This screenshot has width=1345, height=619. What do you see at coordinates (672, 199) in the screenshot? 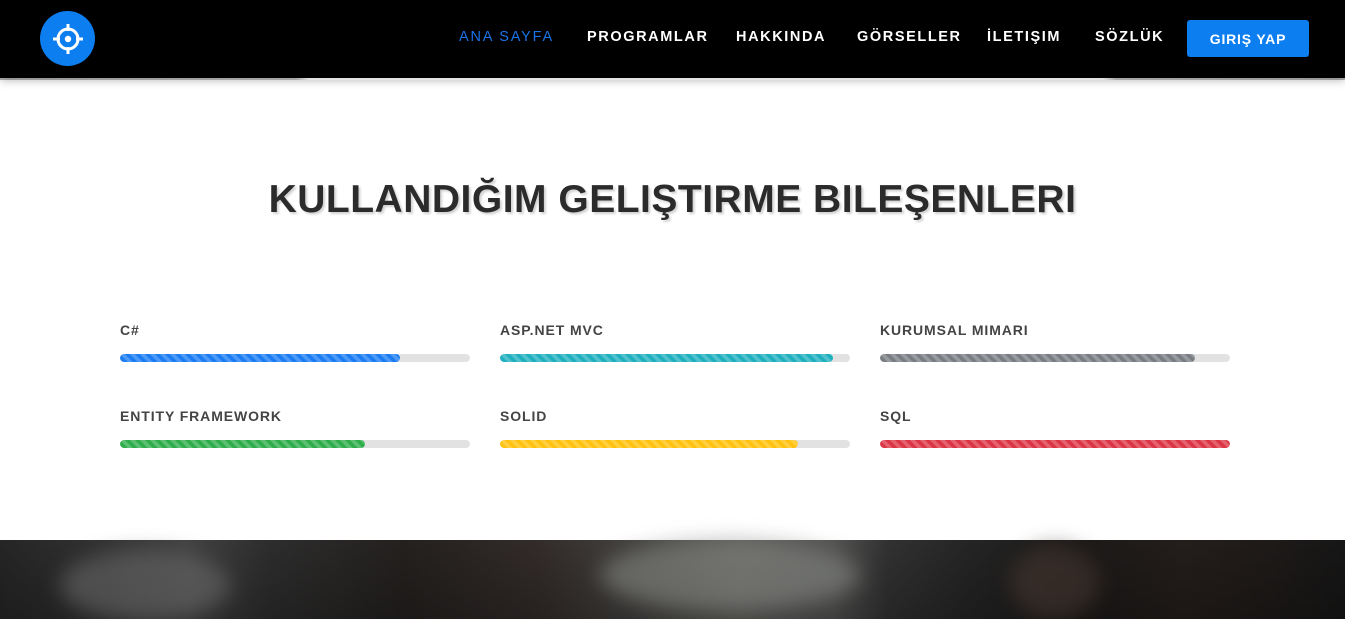
I see `section-title: KULLANDIĞIM GELIŞTIRME BILEŞENLERI` at bounding box center [672, 199].